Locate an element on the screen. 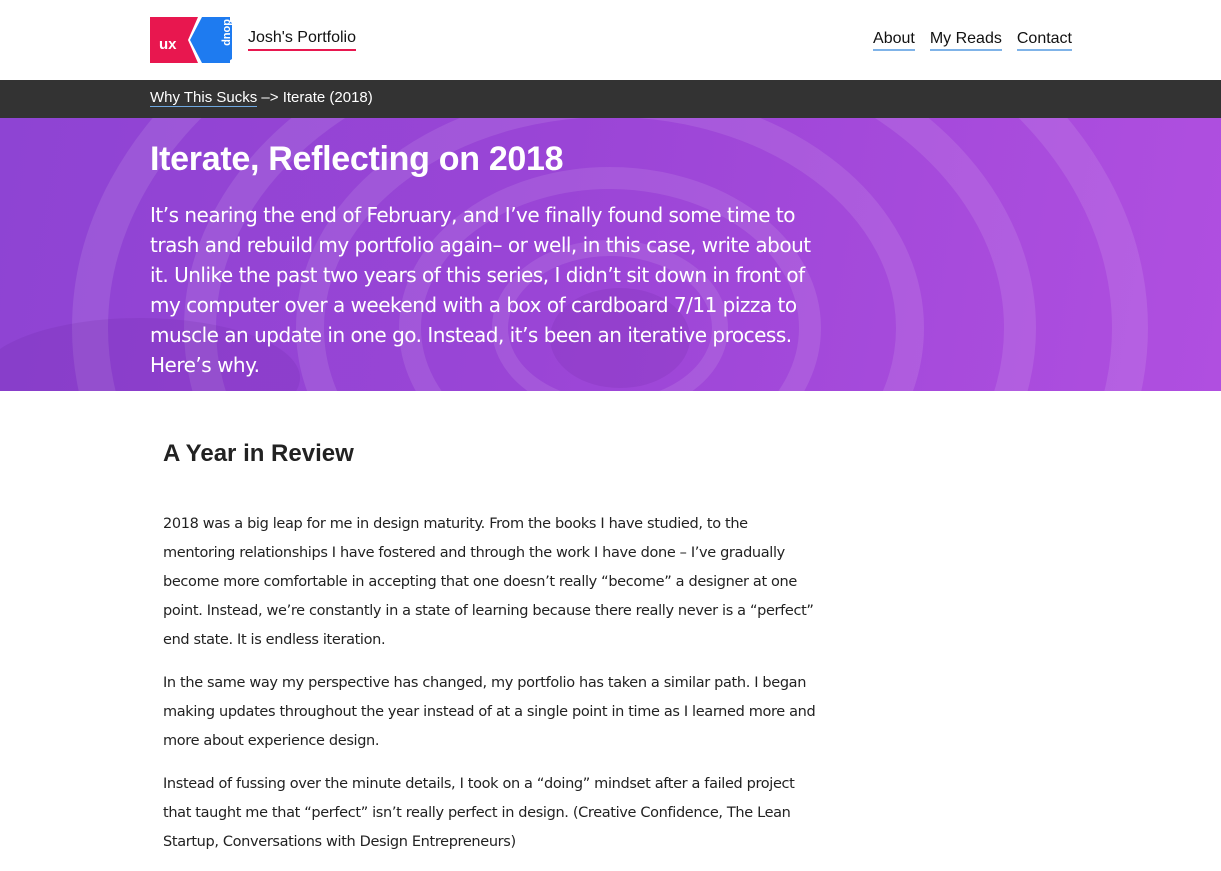  page-title: Iterate, Reflecting on 2018 is located at coordinates (357, 159).